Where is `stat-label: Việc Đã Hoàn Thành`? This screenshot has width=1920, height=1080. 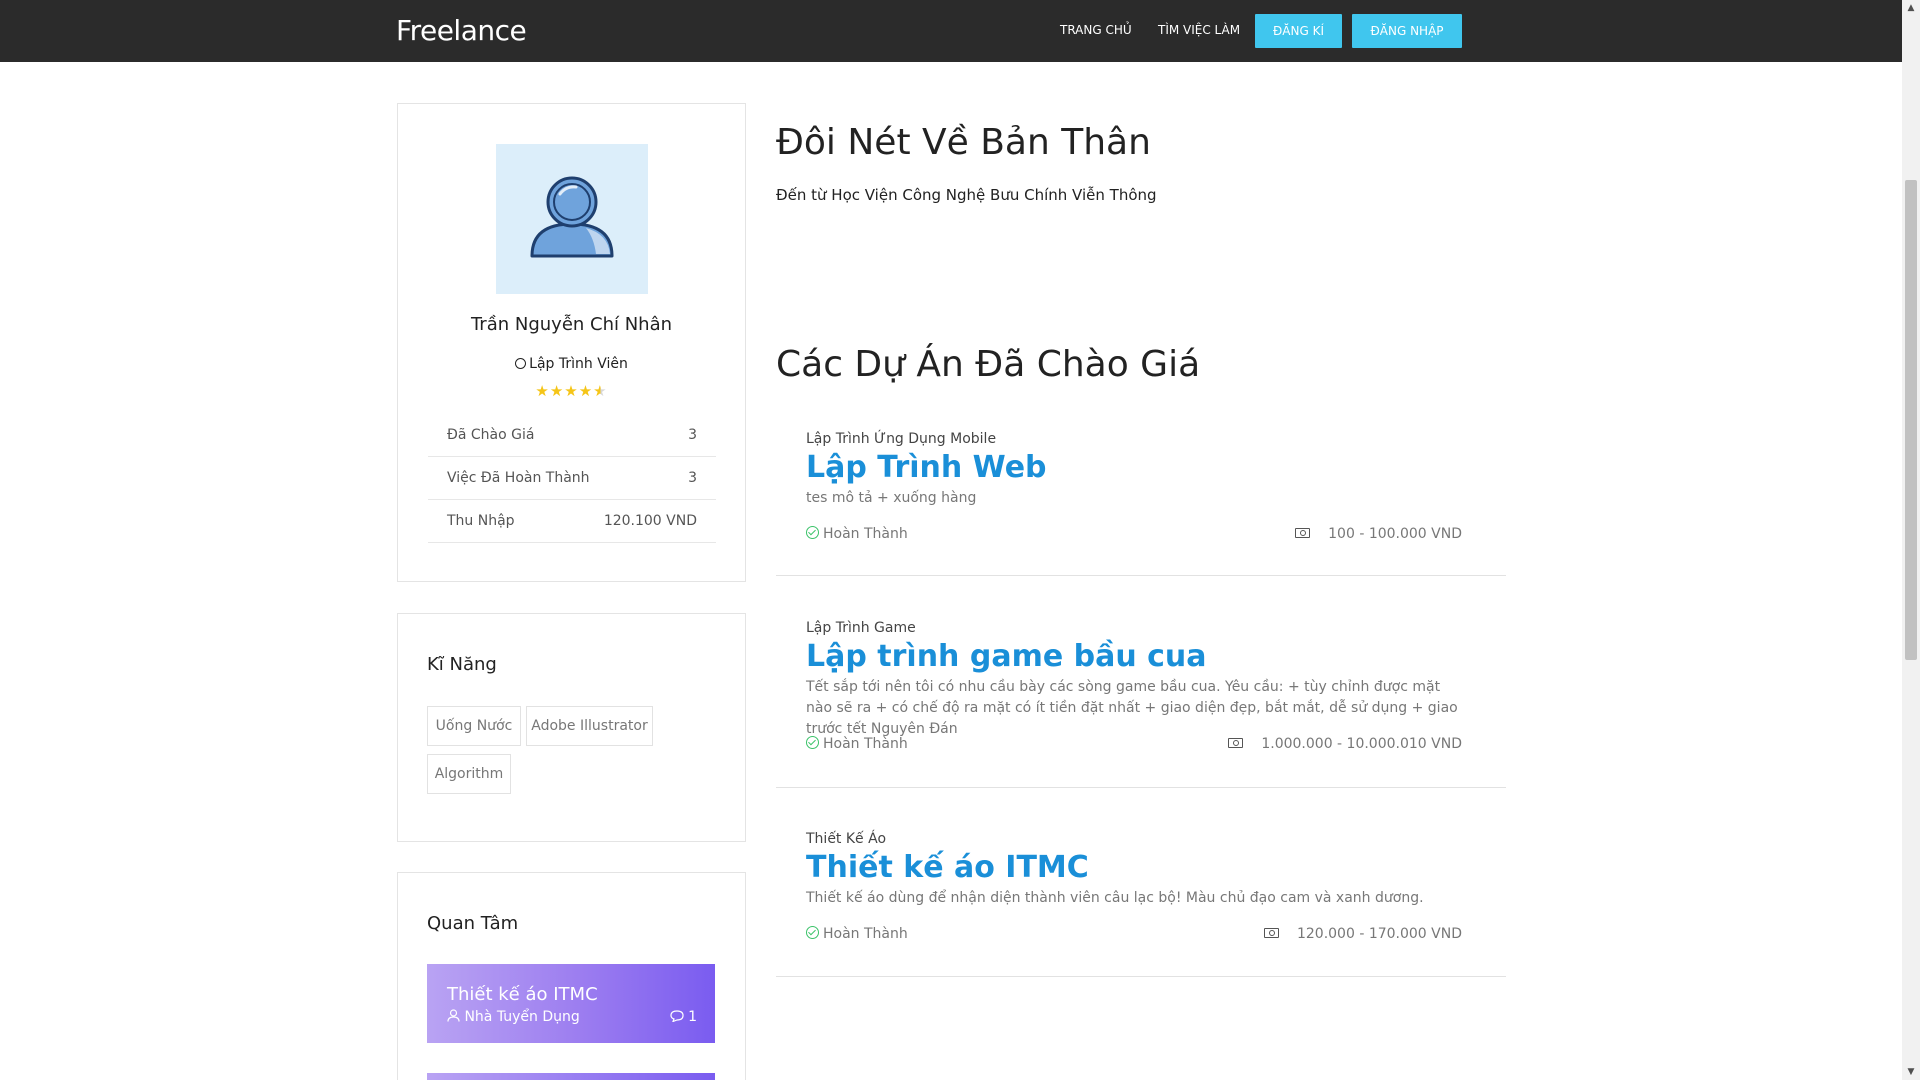
stat-label: Việc Đã Hoàn Thành is located at coordinates (518, 478).